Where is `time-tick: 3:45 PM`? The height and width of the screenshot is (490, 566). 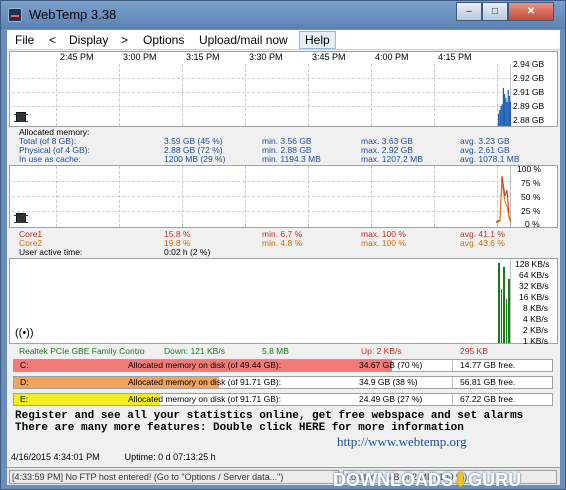
time-tick: 3:45 PM is located at coordinates (329, 57).